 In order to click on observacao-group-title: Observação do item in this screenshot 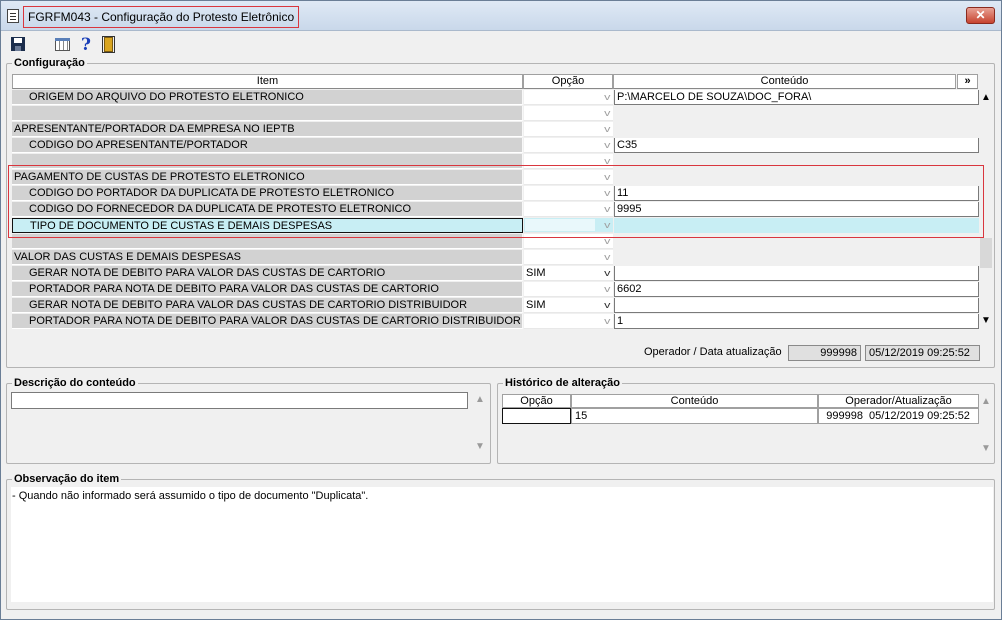, I will do `click(67, 479)`.